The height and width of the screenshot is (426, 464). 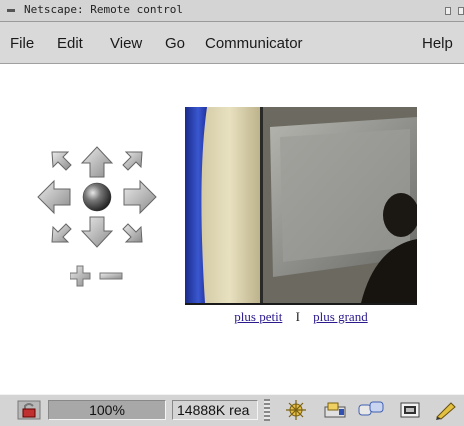 I want to click on padlock-icon, so click(x=29, y=410).